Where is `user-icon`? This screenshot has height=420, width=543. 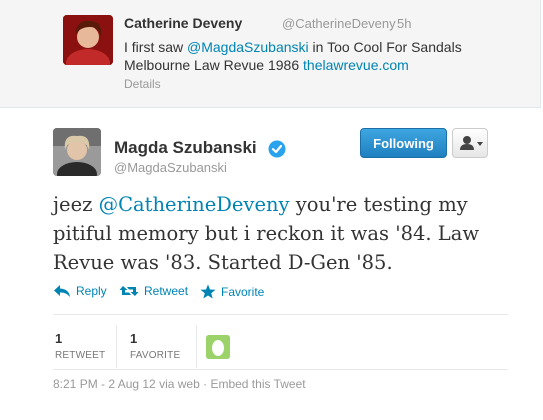 user-icon is located at coordinates (471, 143).